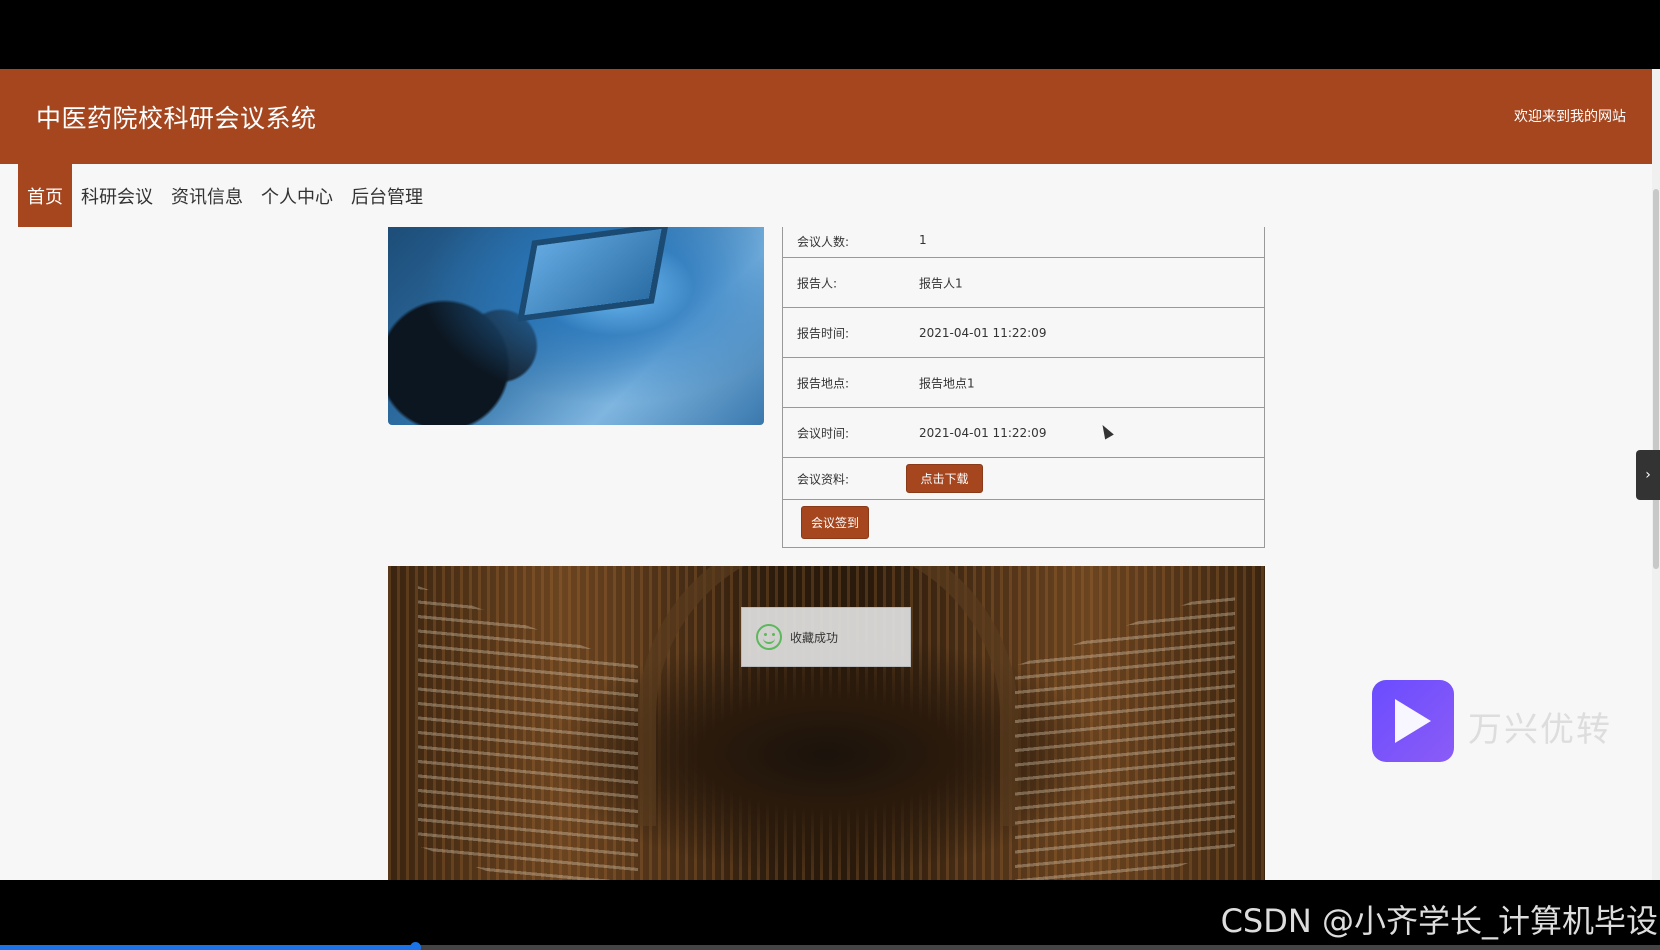 This screenshot has height=950, width=1660. I want to click on side-expand-tab: ›, so click(1648, 475).